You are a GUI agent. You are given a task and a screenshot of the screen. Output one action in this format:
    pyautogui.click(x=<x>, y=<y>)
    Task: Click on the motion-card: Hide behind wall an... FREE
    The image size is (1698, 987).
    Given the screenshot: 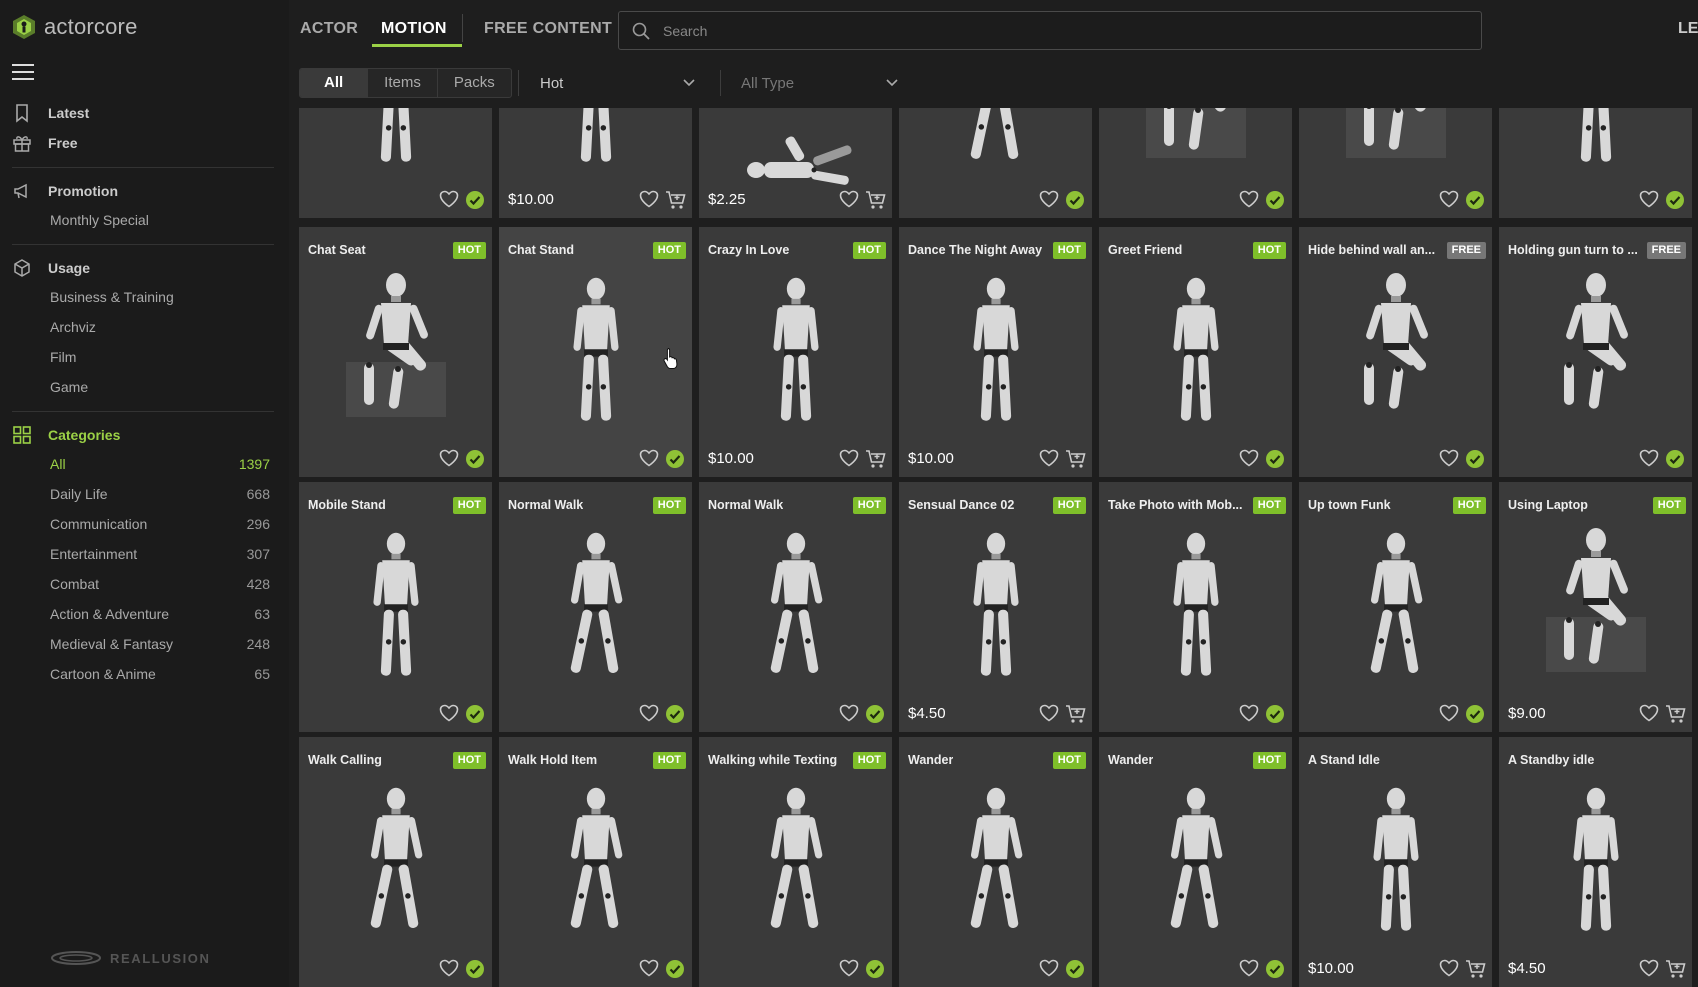 What is the action you would take?
    pyautogui.click(x=1395, y=352)
    